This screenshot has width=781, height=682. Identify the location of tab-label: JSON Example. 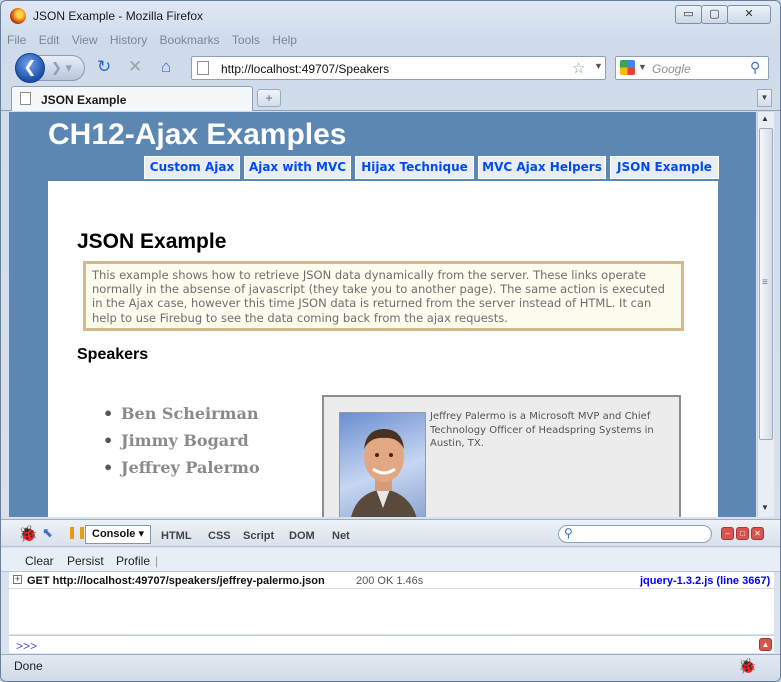
(84, 100).